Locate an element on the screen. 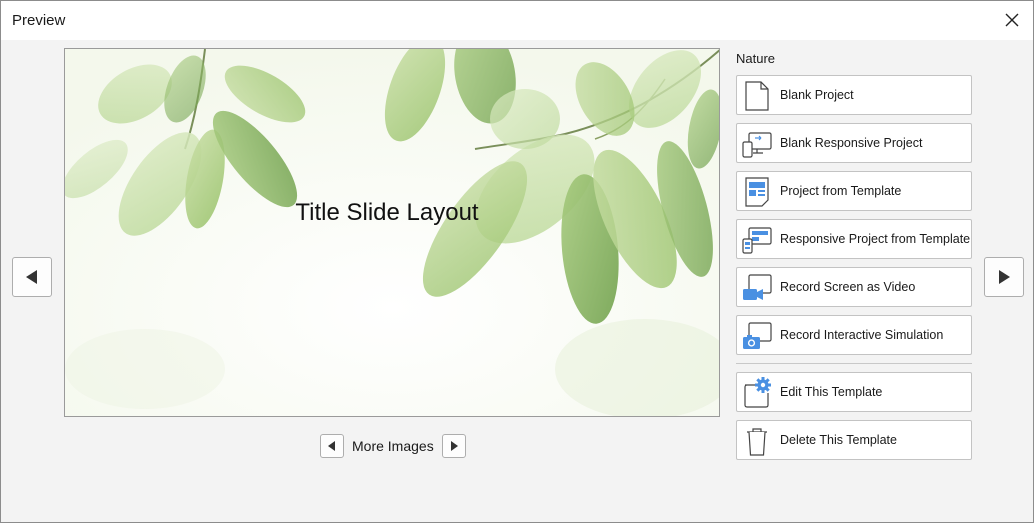  action-separator is located at coordinates (854, 363).